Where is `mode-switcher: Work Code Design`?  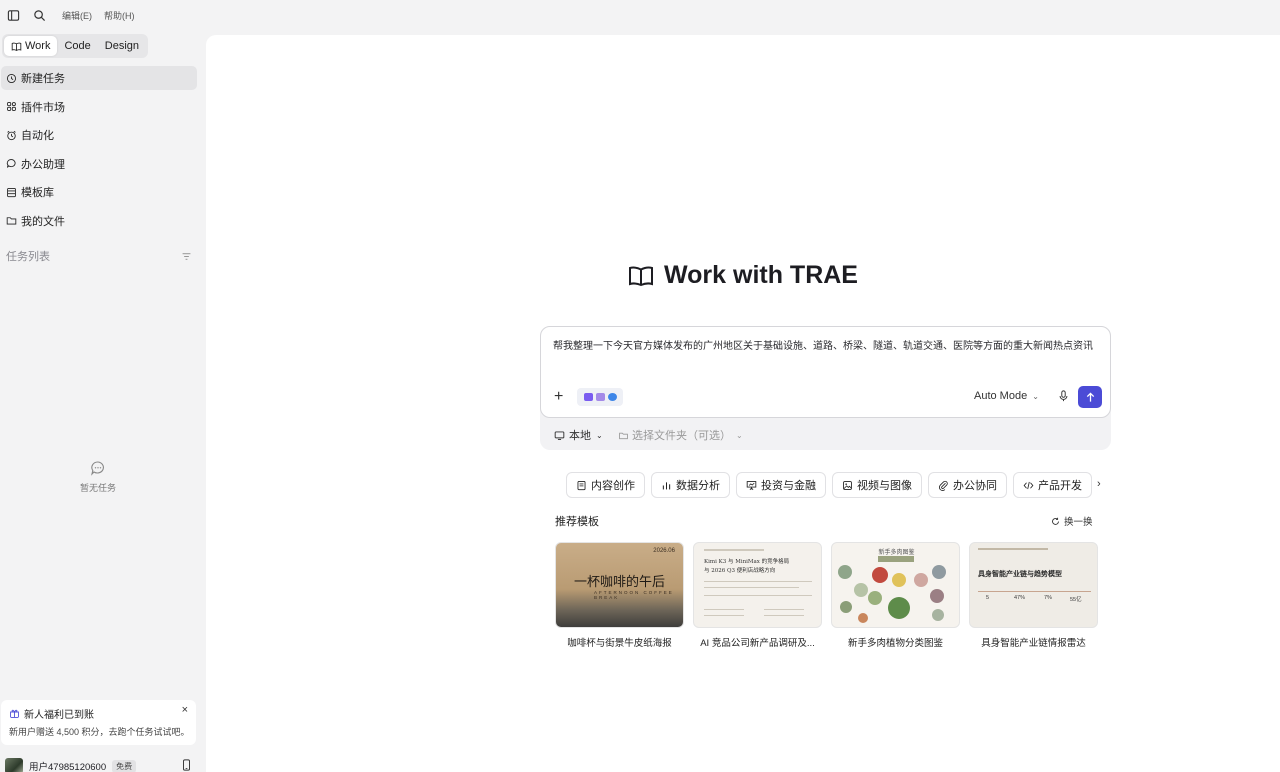 mode-switcher: Work Code Design is located at coordinates (75, 46).